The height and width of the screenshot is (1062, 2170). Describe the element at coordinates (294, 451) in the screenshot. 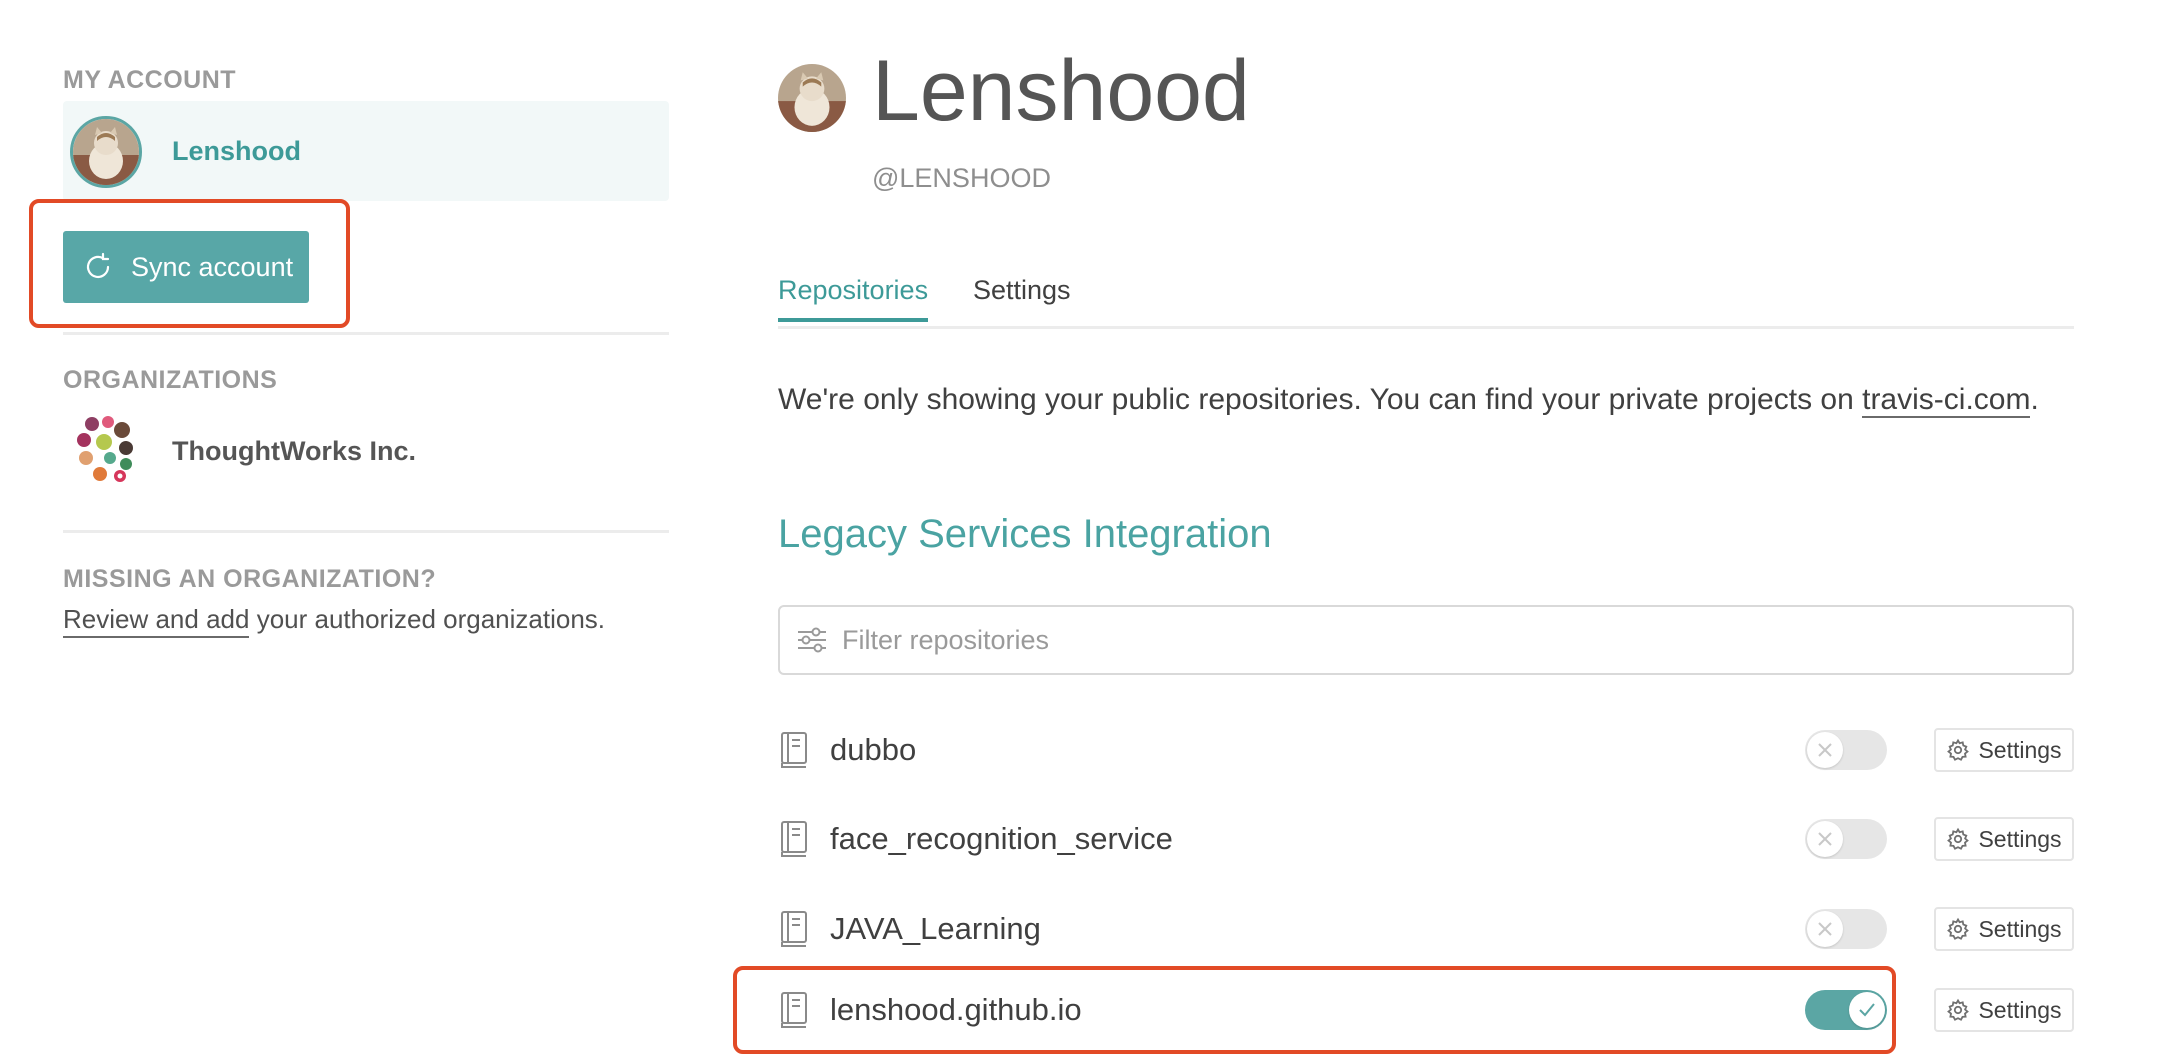

I see `organization-name: ThoughtWorks Inc.` at that location.